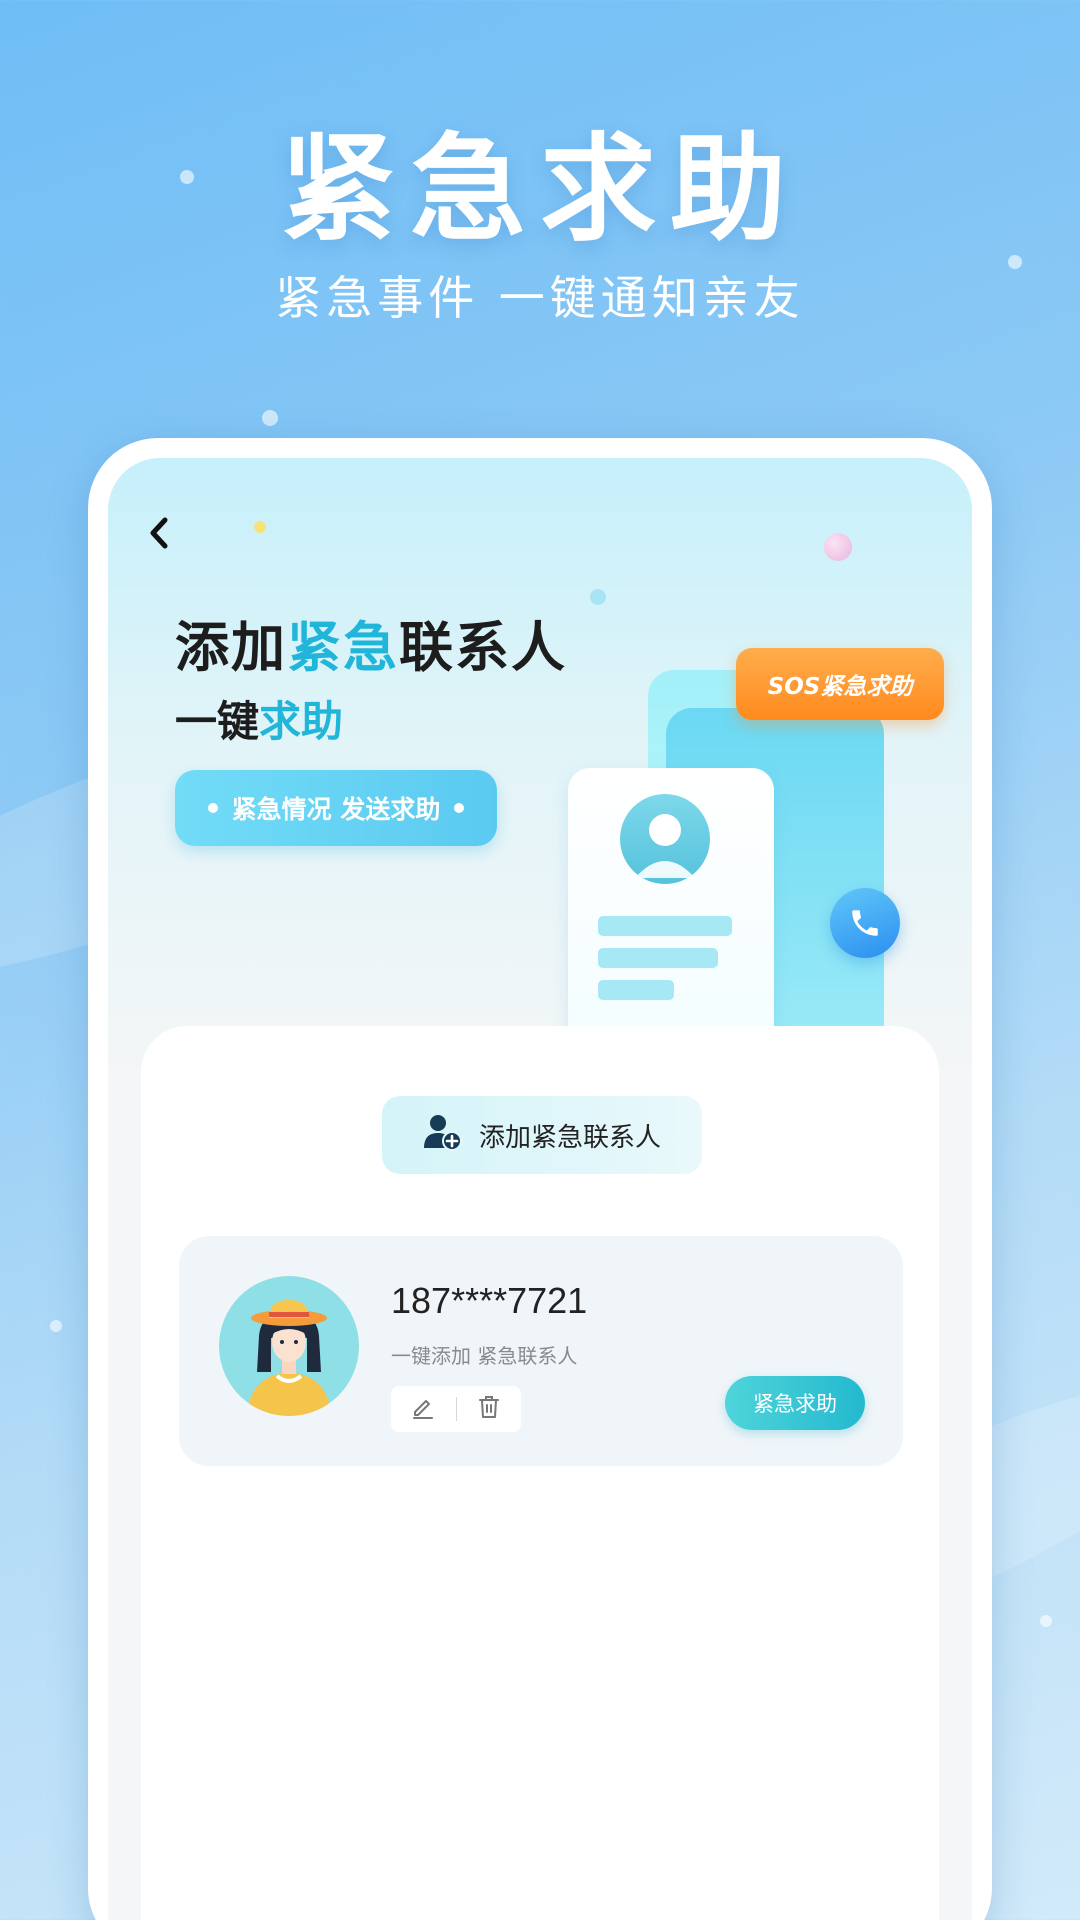  I want to click on banner-title-highlight: 紧急, so click(343, 647).